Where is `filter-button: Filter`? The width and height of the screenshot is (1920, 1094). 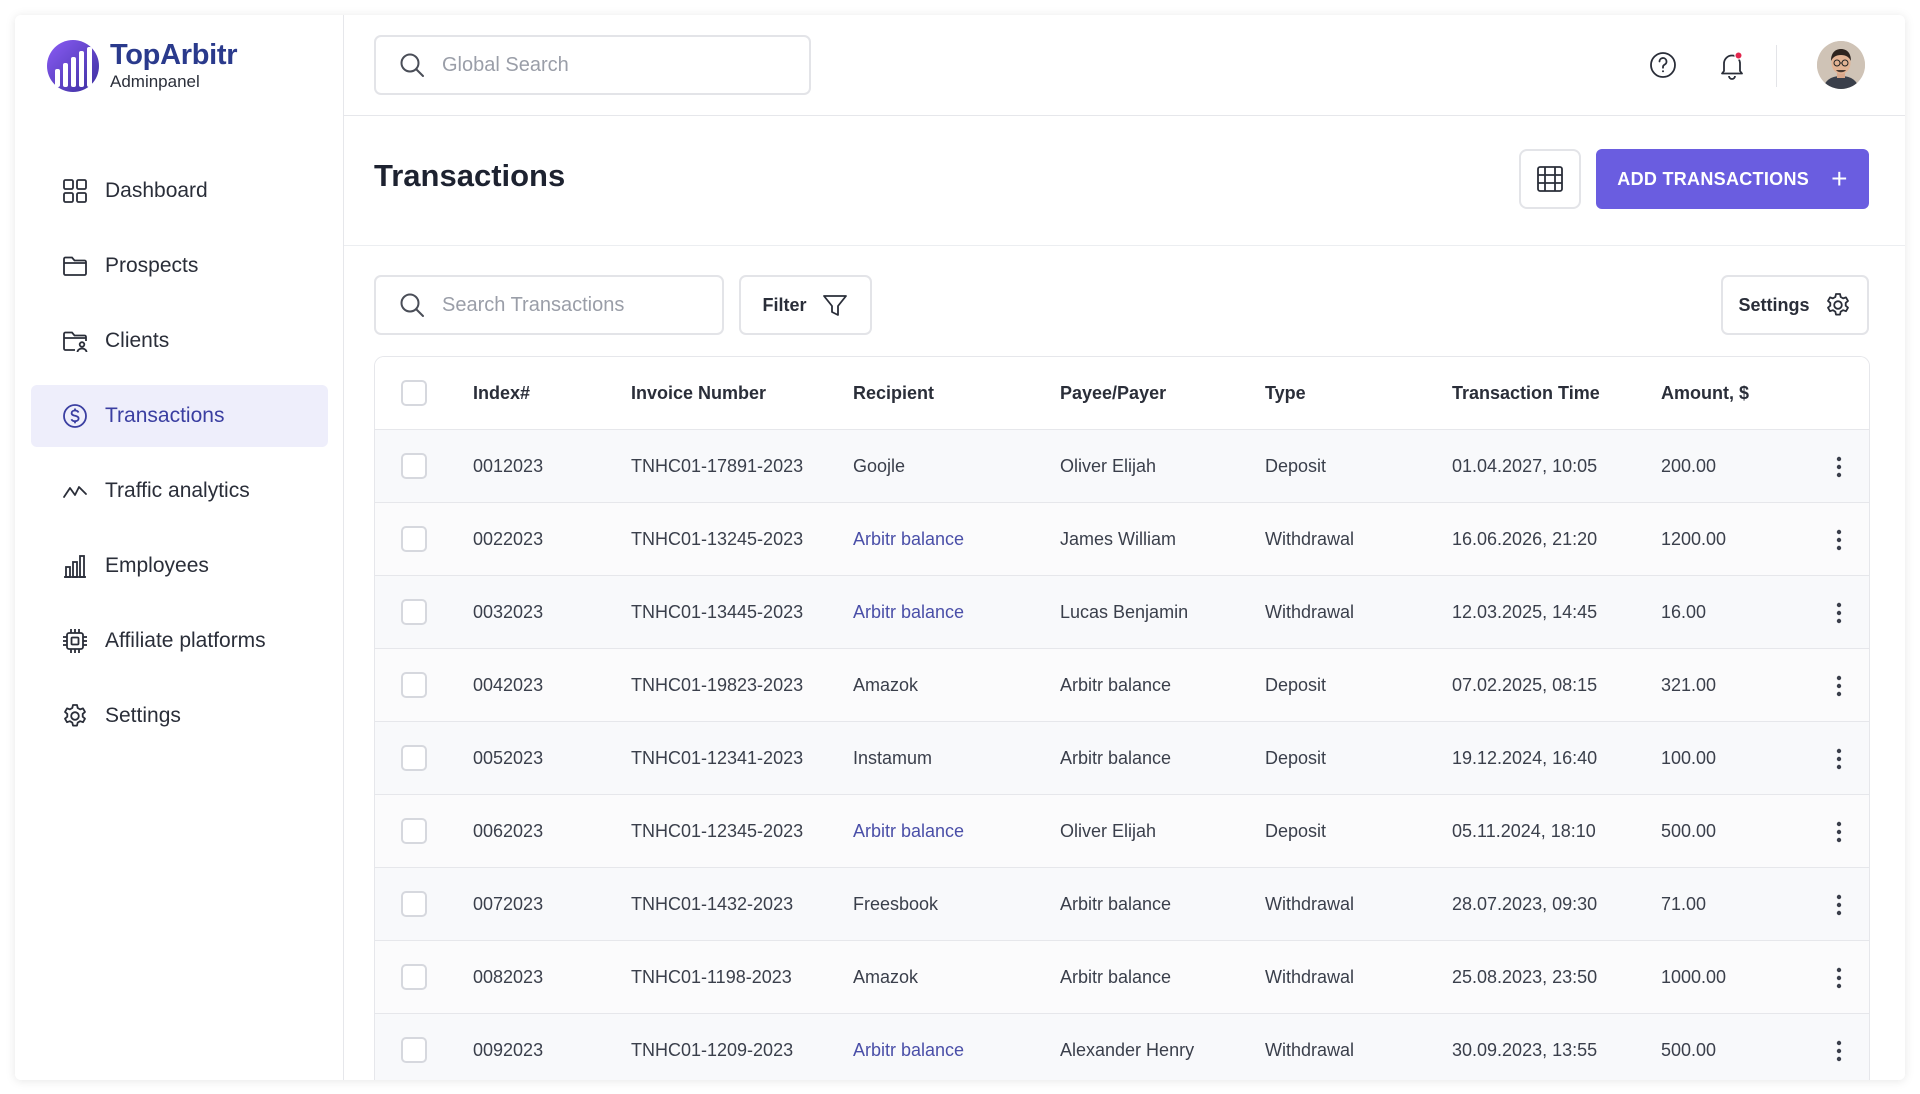 filter-button: Filter is located at coordinates (805, 305).